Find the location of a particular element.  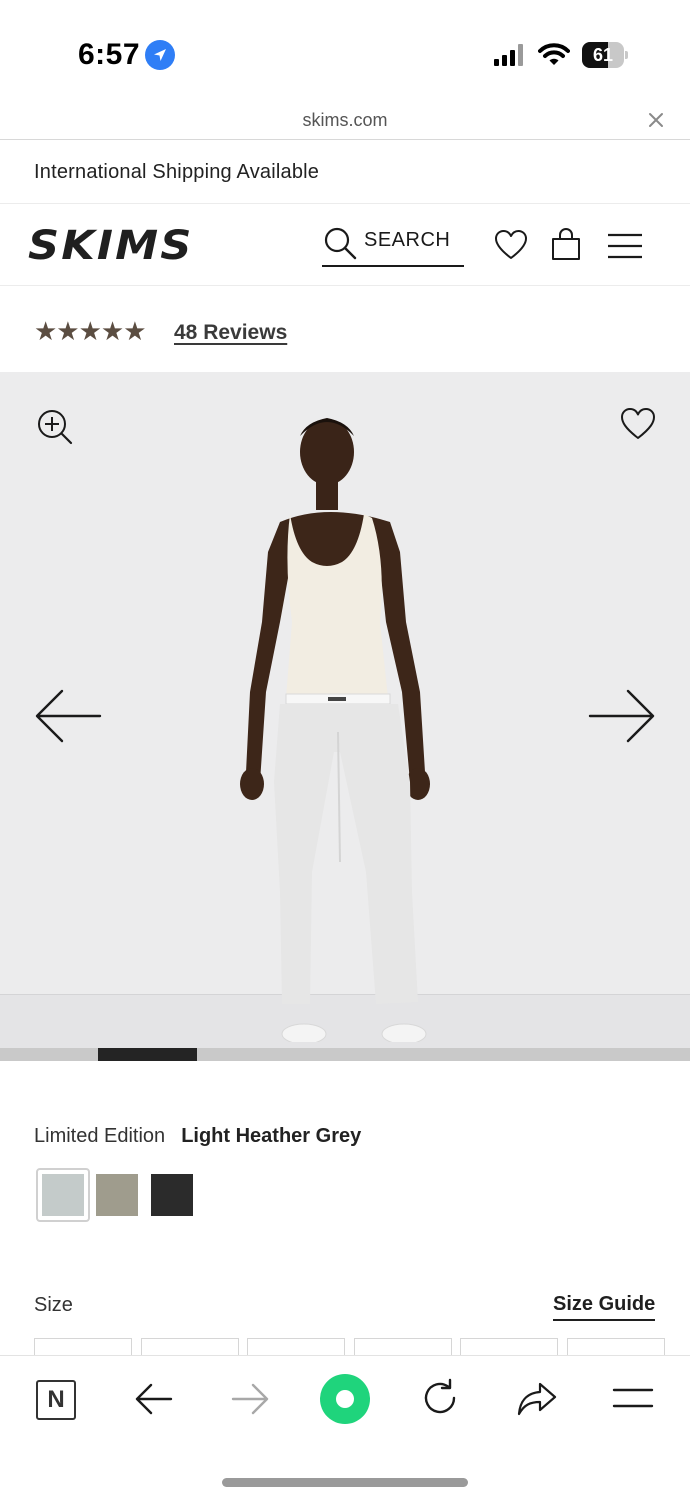

close-icon is located at coordinates (656, 120).